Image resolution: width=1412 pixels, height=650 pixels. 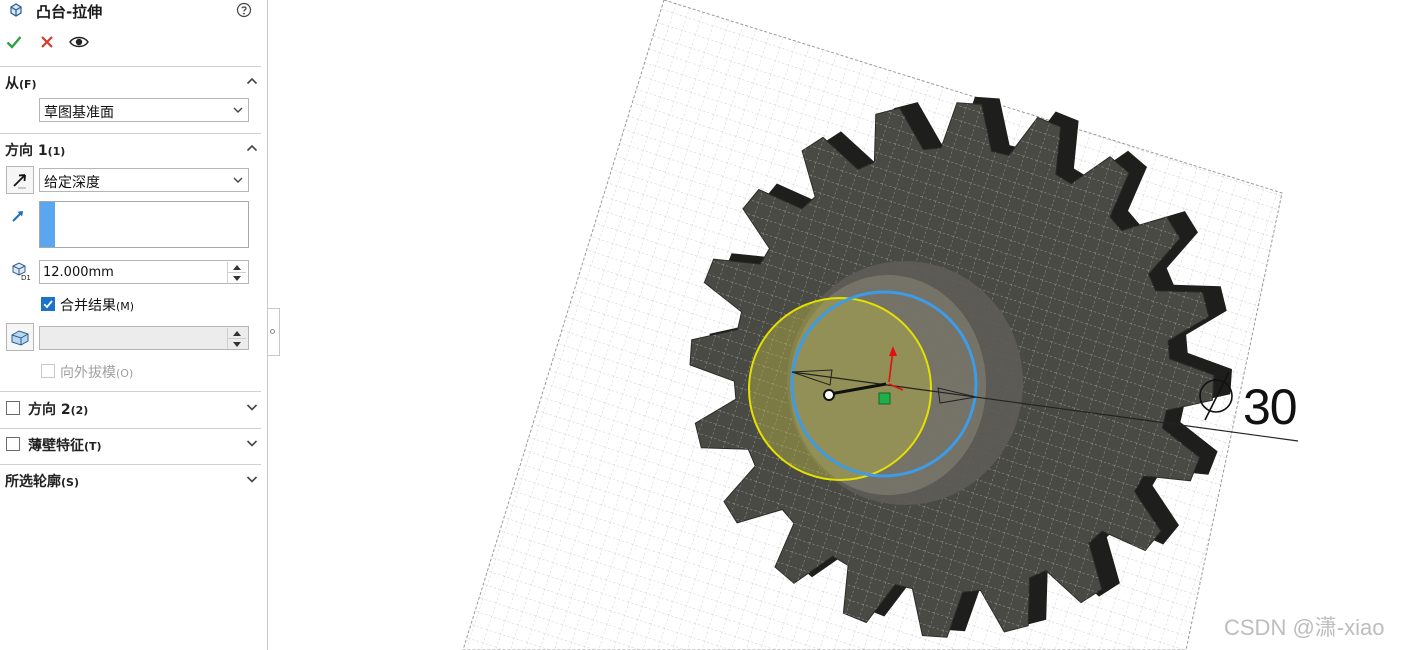 I want to click on yellow-profile-circle, so click(x=840, y=389).